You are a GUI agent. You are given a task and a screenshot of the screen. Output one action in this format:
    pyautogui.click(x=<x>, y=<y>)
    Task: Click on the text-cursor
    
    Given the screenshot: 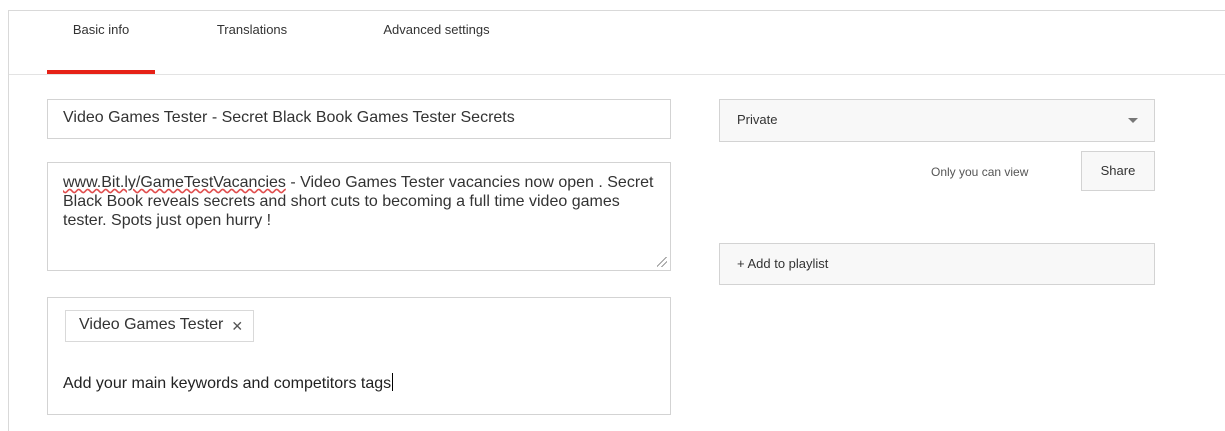 What is the action you would take?
    pyautogui.click(x=393, y=382)
    